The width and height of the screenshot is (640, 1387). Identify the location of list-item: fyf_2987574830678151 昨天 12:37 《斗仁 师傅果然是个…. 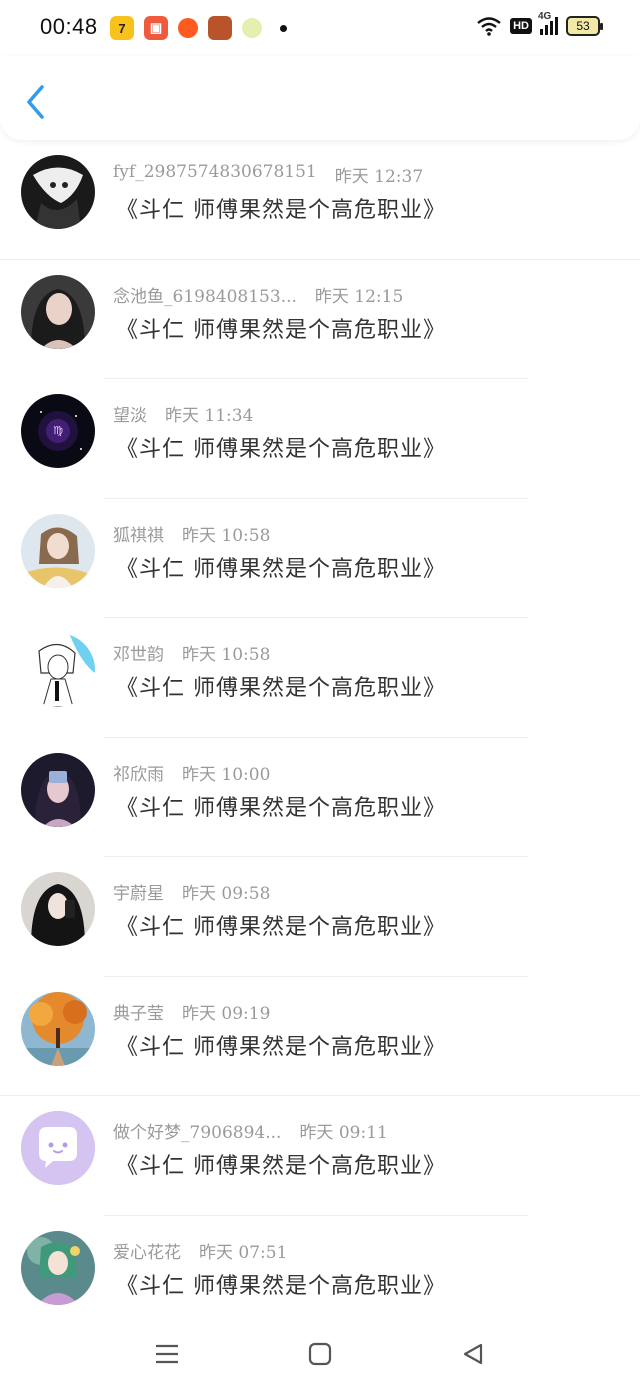
(320, 200).